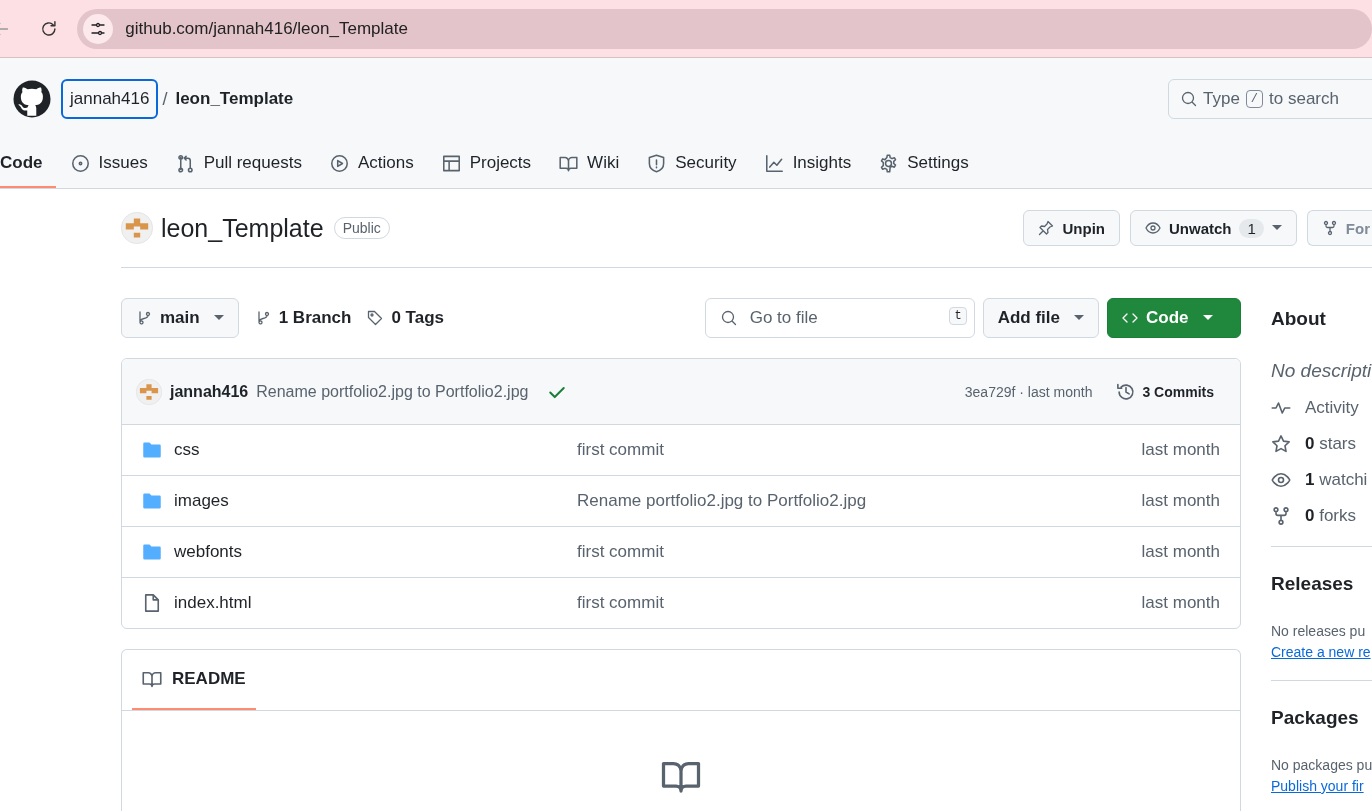  Describe the element at coordinates (180, 318) in the screenshot. I see `branch-button: main` at that location.